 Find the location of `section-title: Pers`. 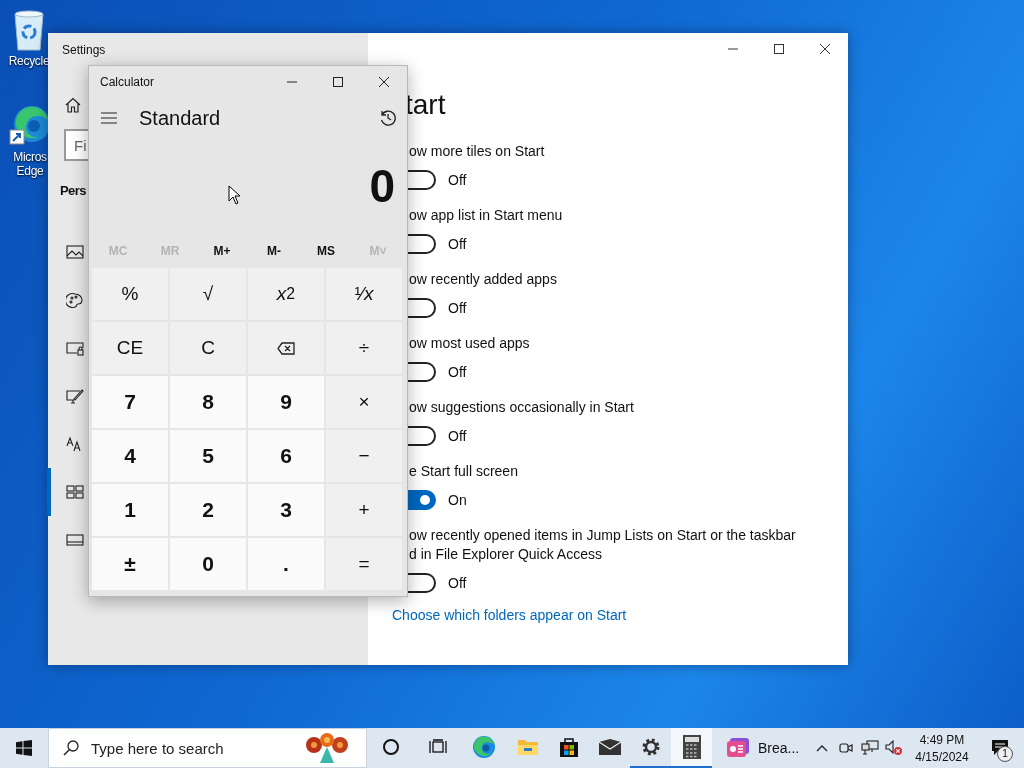

section-title: Pers is located at coordinates (73, 190).